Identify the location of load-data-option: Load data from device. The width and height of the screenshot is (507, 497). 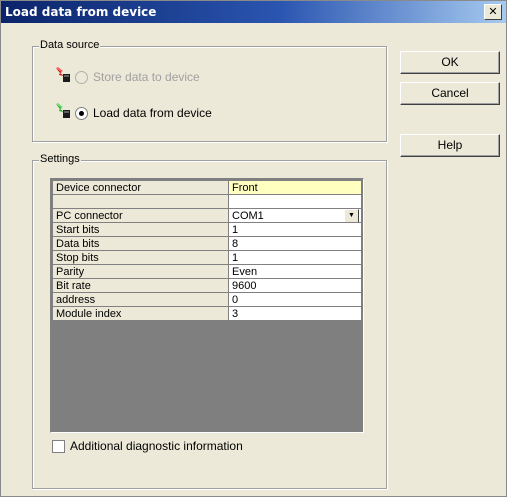
(205, 112).